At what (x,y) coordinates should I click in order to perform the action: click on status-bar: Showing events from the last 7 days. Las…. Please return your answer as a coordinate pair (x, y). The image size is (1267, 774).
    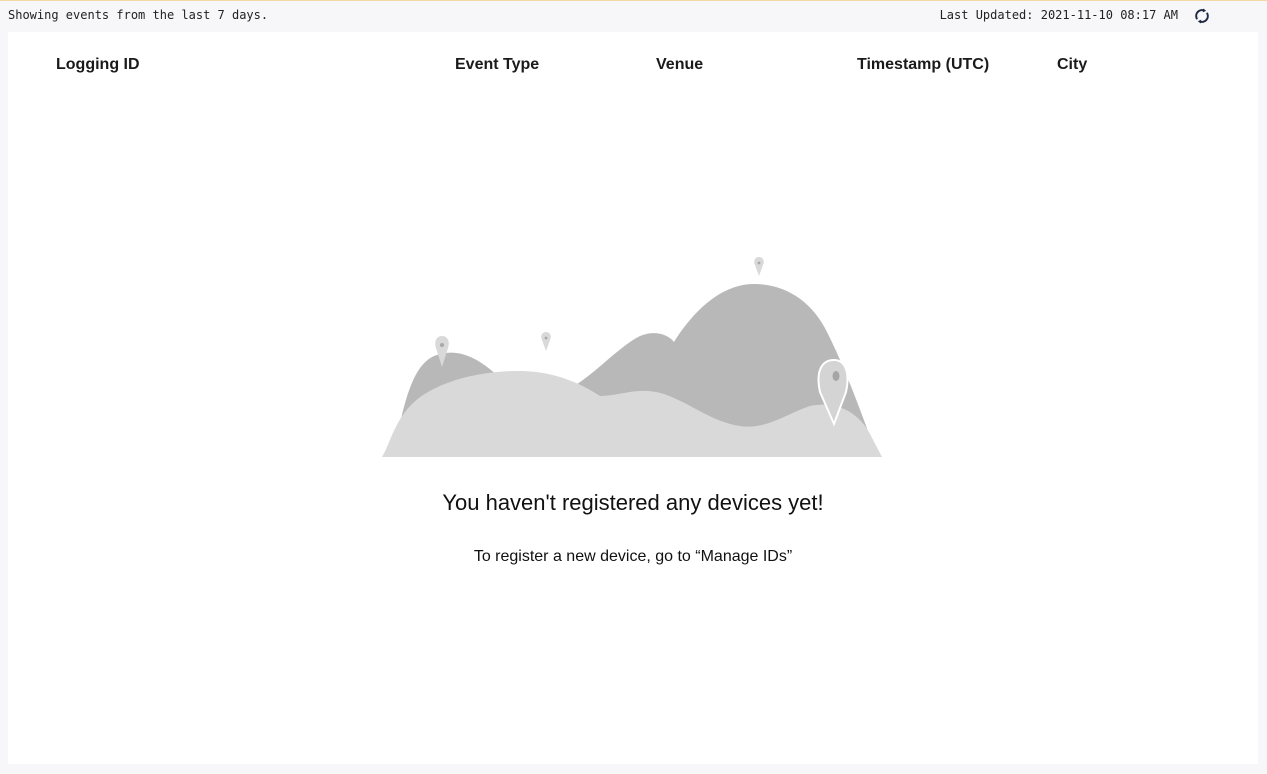
    Looking at the image, I should click on (633, 16).